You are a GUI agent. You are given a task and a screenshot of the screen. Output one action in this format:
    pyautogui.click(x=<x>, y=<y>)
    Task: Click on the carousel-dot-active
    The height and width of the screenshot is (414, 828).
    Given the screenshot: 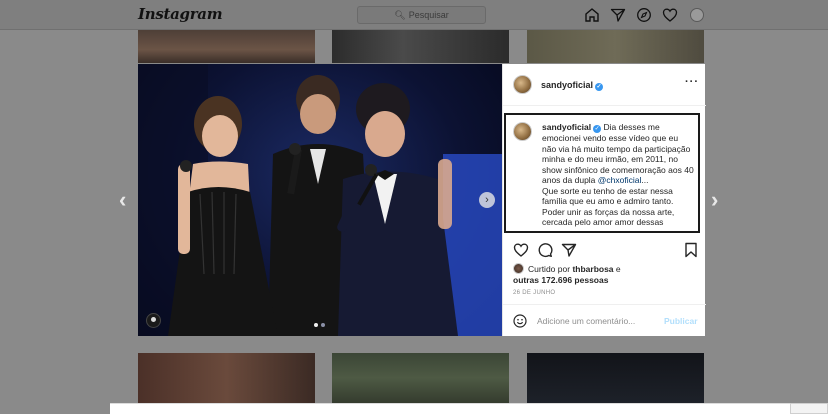 What is the action you would take?
    pyautogui.click(x=316, y=325)
    